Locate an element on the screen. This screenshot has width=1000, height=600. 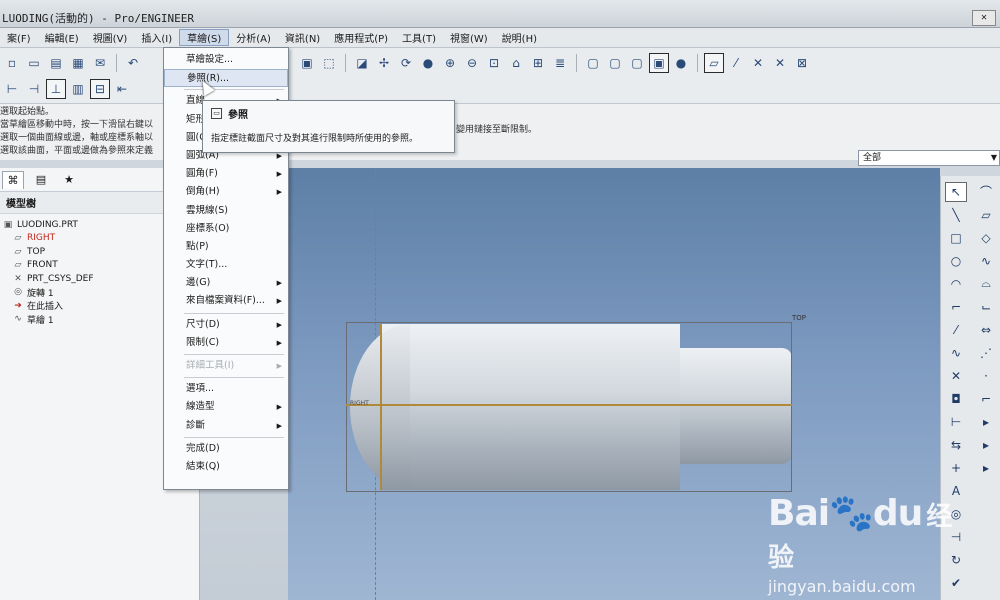
mirror-icon: ⇔ is located at coordinates (986, 330).